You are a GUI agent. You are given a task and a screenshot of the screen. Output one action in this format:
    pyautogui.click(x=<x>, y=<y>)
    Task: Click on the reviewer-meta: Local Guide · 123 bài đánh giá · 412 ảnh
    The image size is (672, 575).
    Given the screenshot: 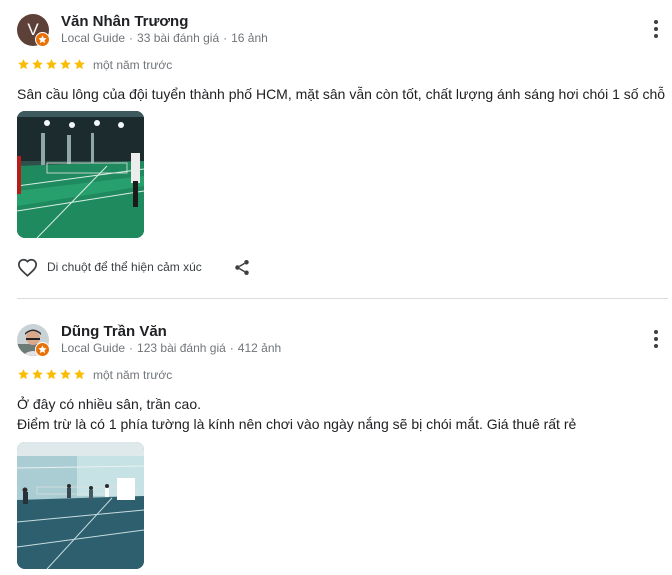 What is the action you would take?
    pyautogui.click(x=171, y=348)
    